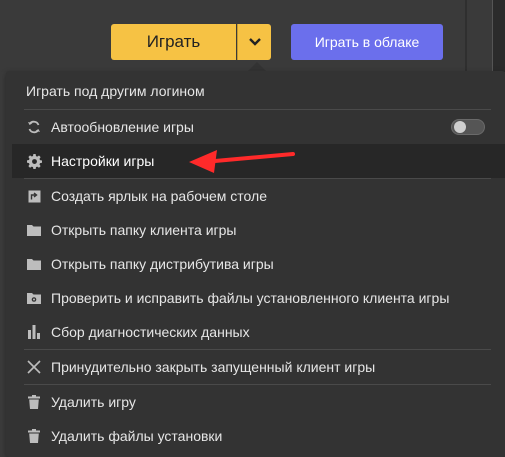  What do you see at coordinates (115, 91) in the screenshot?
I see `menu-item-label: Играть под другим логином` at bounding box center [115, 91].